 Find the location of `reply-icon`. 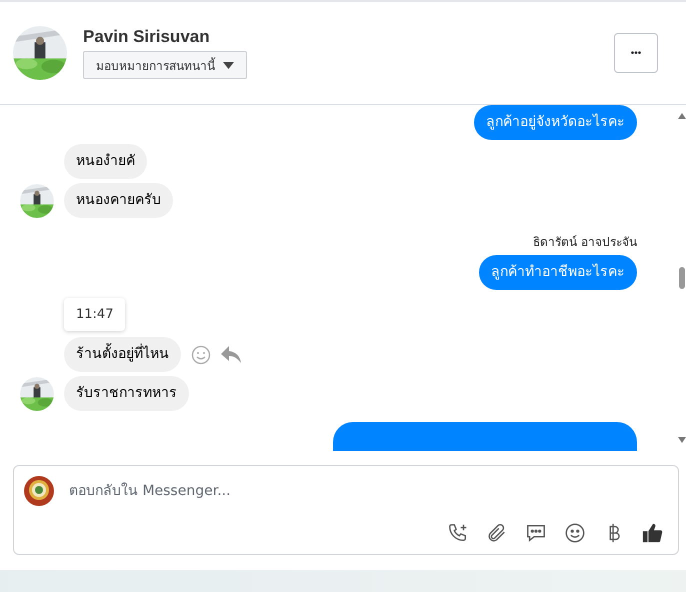

reply-icon is located at coordinates (231, 355).